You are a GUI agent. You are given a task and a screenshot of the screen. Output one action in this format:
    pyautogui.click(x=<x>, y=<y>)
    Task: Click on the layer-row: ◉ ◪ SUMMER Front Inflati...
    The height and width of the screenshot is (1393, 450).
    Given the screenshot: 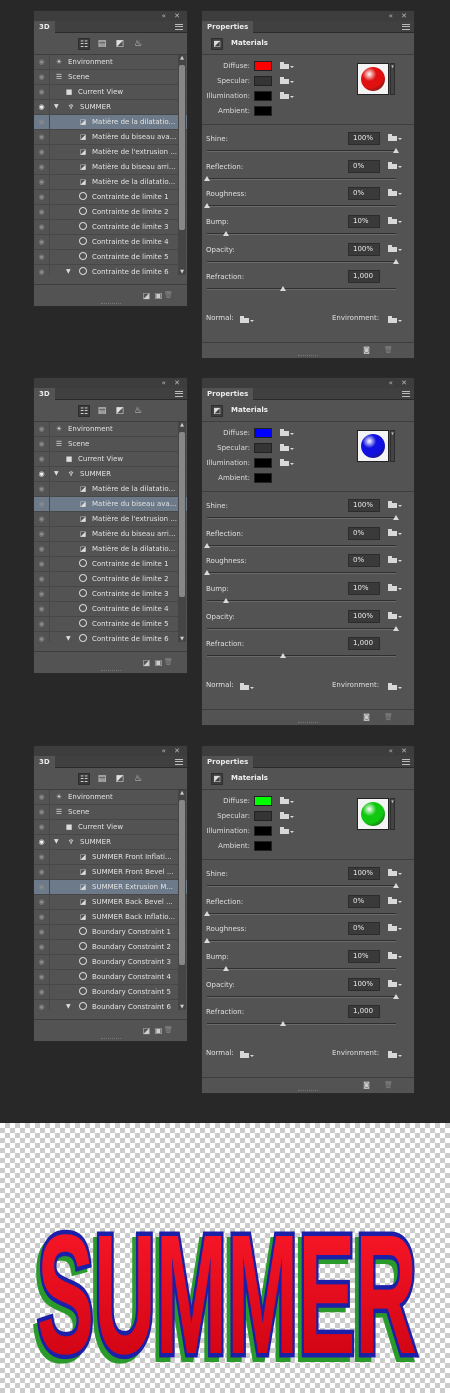 What is the action you would take?
    pyautogui.click(x=110, y=857)
    